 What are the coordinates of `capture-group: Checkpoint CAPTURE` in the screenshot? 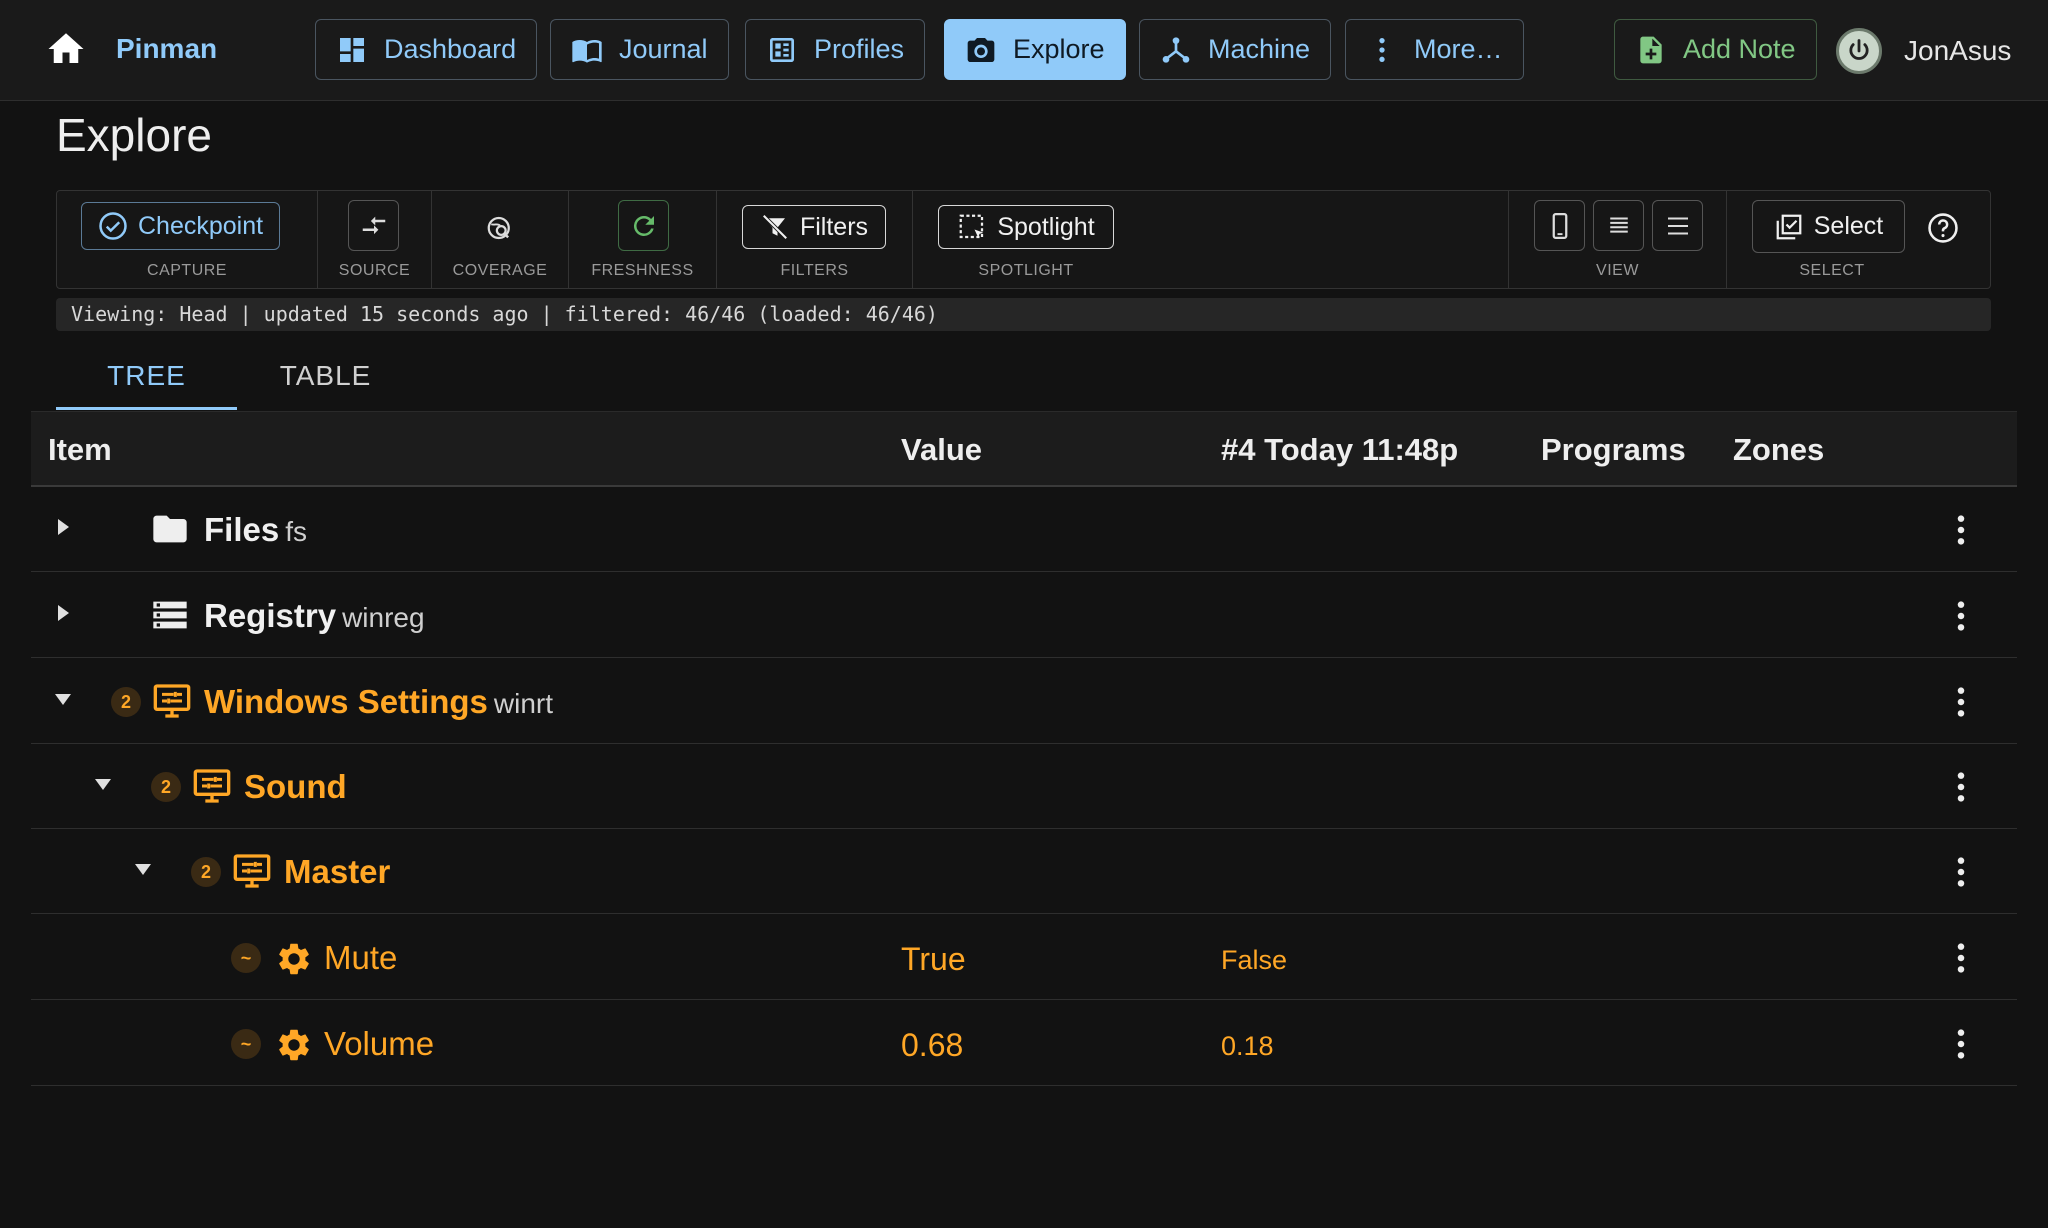 It's located at (187, 239).